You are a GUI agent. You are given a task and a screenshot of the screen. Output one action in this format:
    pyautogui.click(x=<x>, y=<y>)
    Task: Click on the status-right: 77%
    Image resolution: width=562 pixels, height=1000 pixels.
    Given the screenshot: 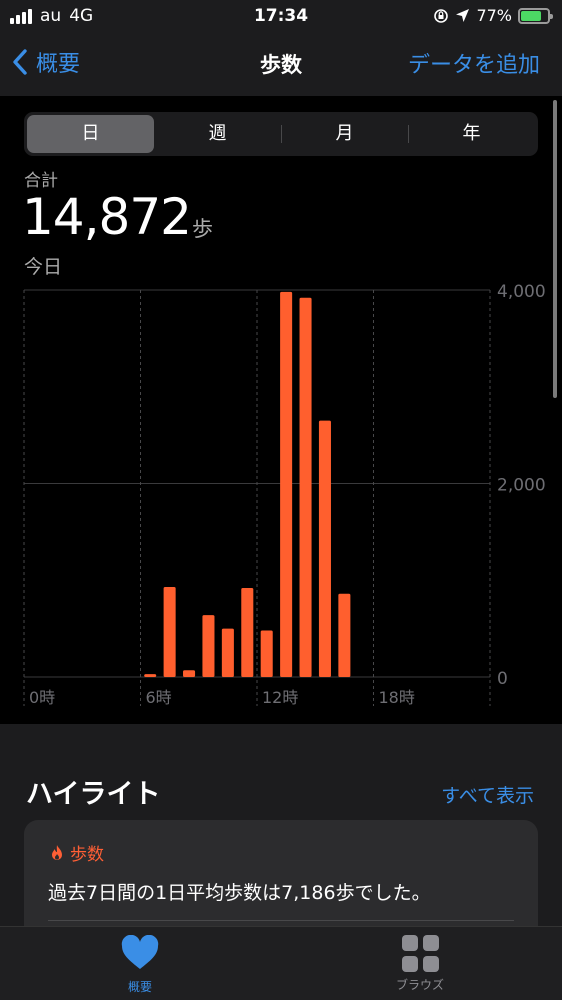 What is the action you would take?
    pyautogui.click(x=493, y=15)
    